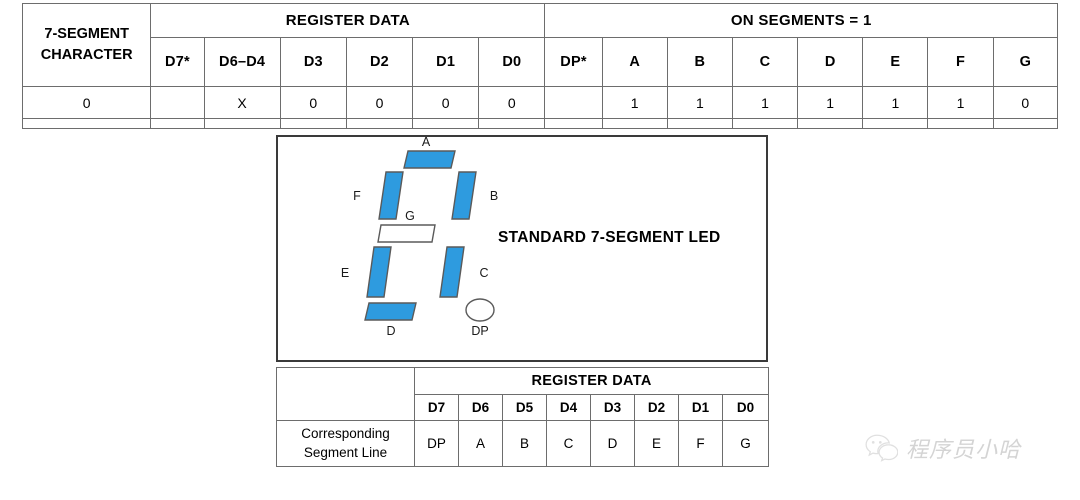 The height and width of the screenshot is (500, 1080). I want to click on col-header-d2: D2, so click(379, 62).